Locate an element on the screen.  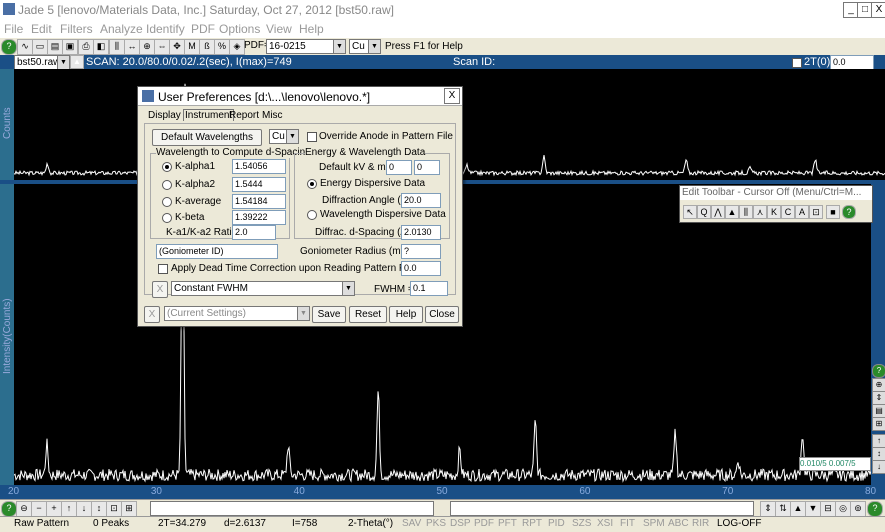
flag-dsp: DSP is located at coordinates (460, 523).